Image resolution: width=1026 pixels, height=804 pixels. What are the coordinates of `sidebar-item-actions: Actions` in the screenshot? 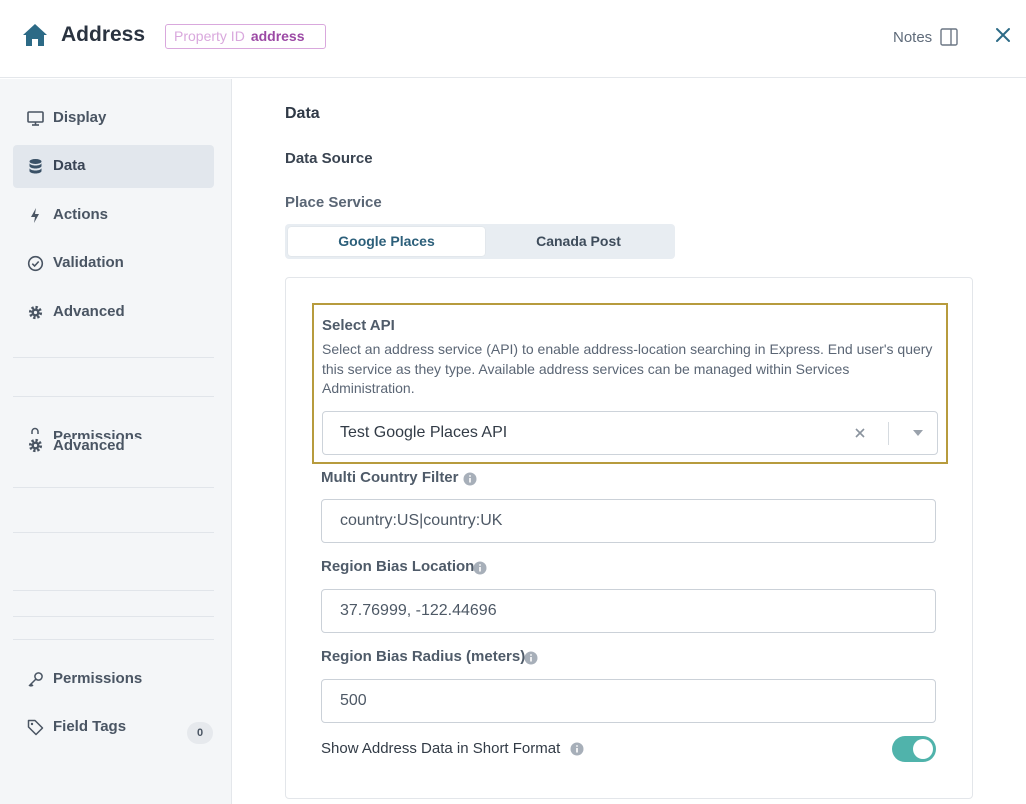 It's located at (113, 215).